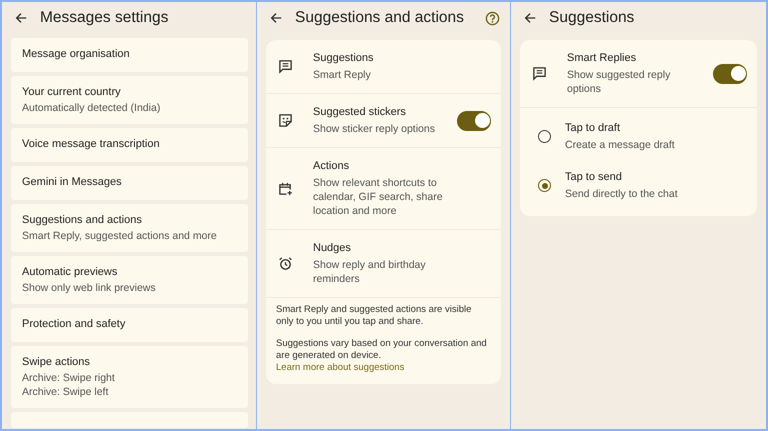 This screenshot has width=768, height=431. Describe the element at coordinates (129, 55) in the screenshot. I see `settings-item: Message organisation` at that location.